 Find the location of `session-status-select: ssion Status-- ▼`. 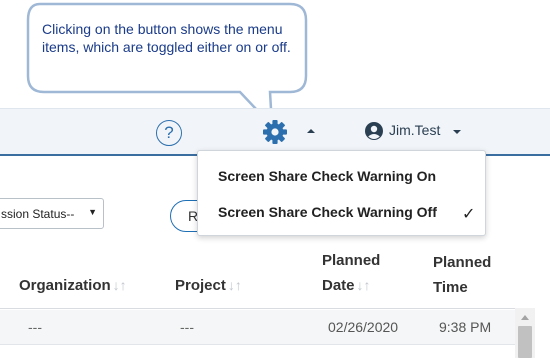

session-status-select: ssion Status-- ▼ is located at coordinates (52, 213).